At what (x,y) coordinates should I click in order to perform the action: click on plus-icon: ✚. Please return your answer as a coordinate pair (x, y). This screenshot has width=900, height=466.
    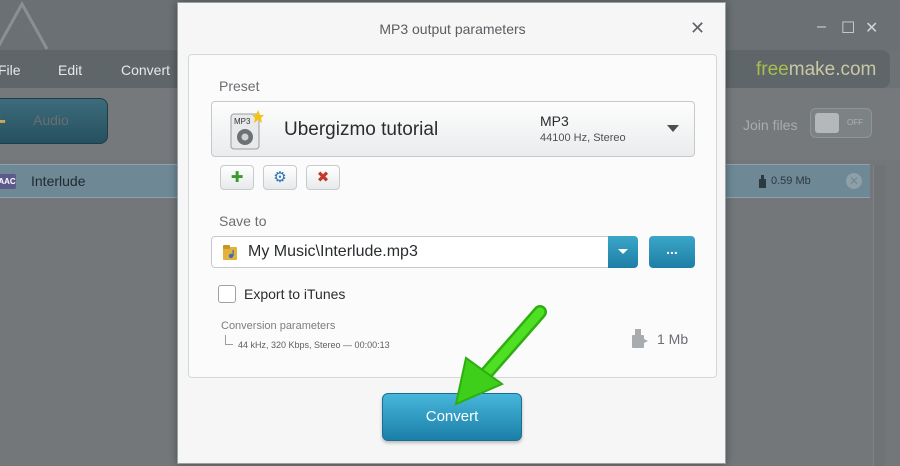
    Looking at the image, I should click on (237, 177).